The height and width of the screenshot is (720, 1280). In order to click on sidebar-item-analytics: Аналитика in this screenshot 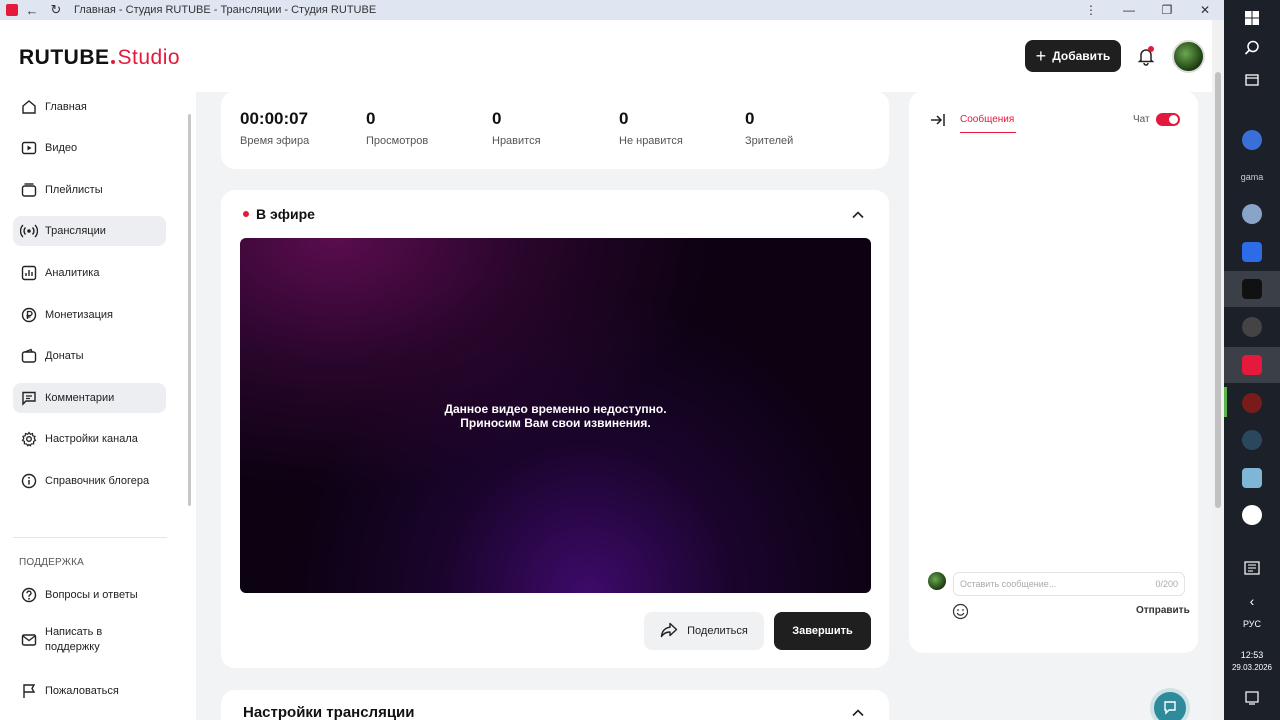, I will do `click(89, 273)`.